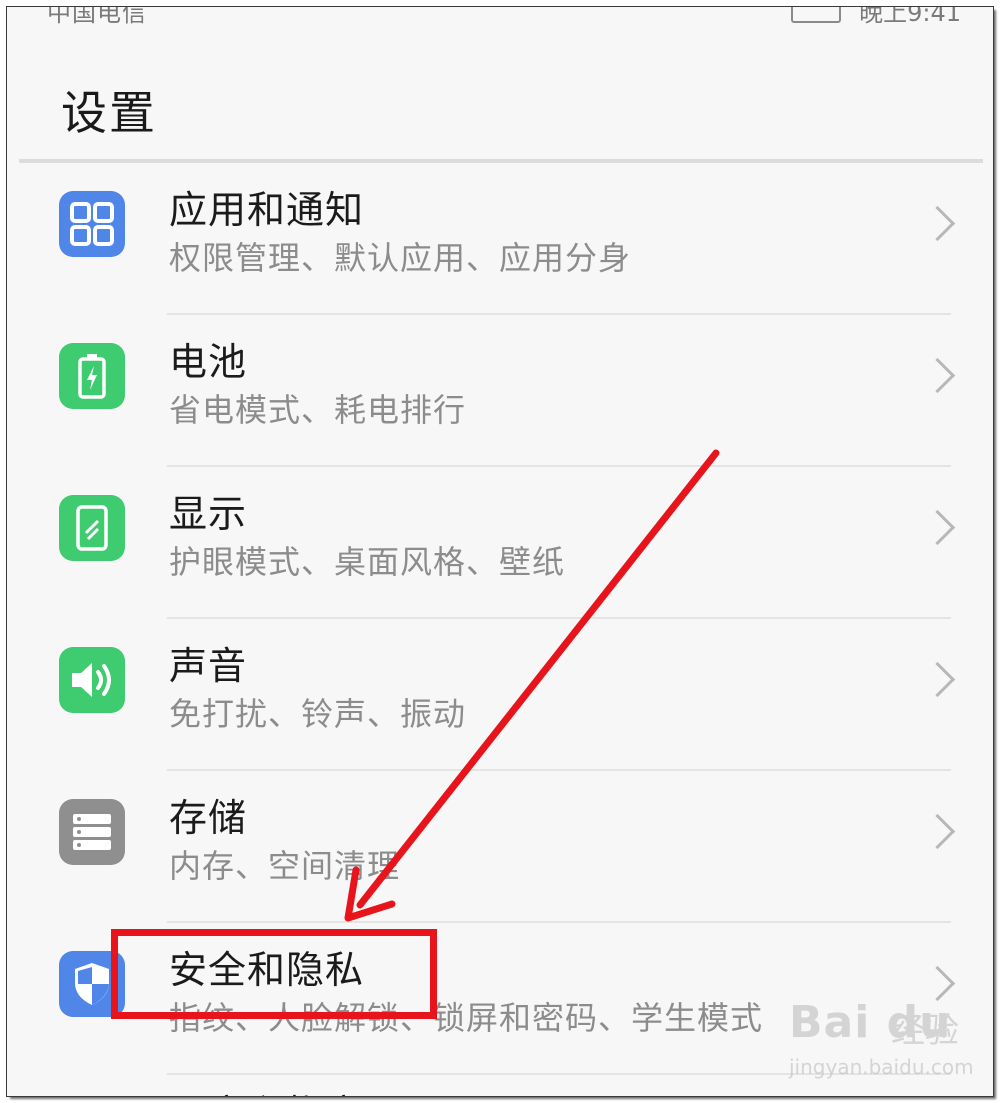 This screenshot has width=1000, height=1103. Describe the element at coordinates (208, 818) in the screenshot. I see `item-title: 存储` at that location.